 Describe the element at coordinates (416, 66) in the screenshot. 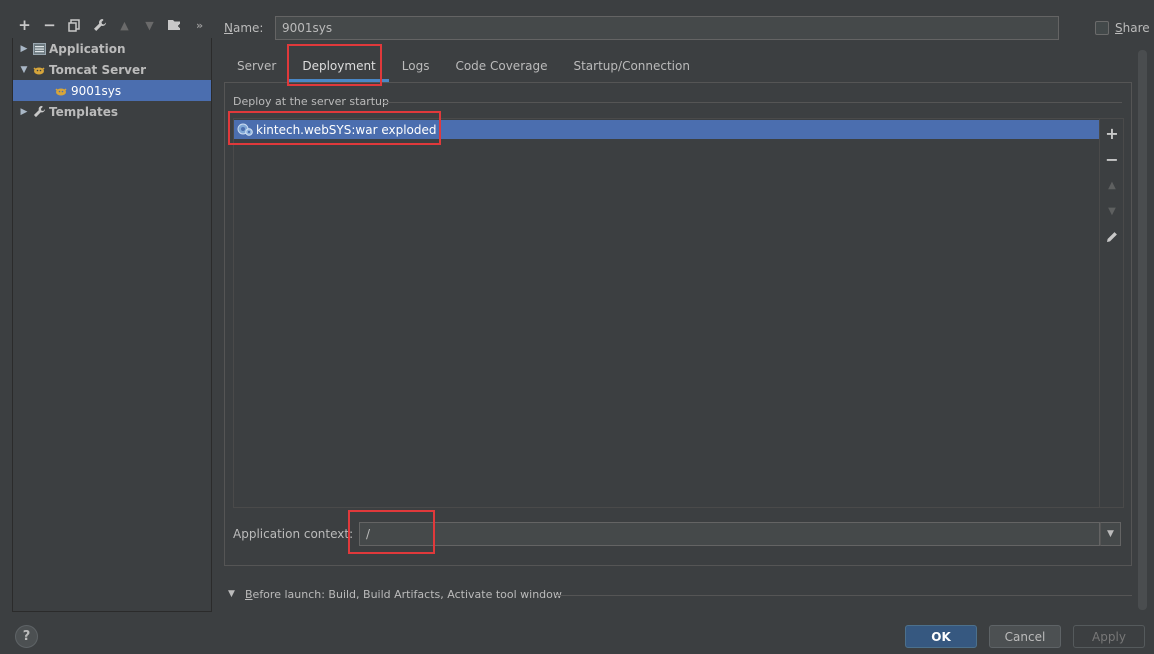

I see `tab-logs: Logs` at that location.